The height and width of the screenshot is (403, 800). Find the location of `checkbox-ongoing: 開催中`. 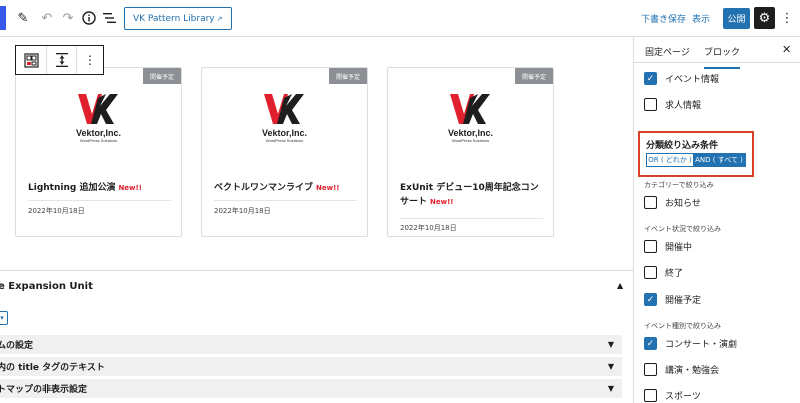

checkbox-ongoing: 開催中 is located at coordinates (668, 246).